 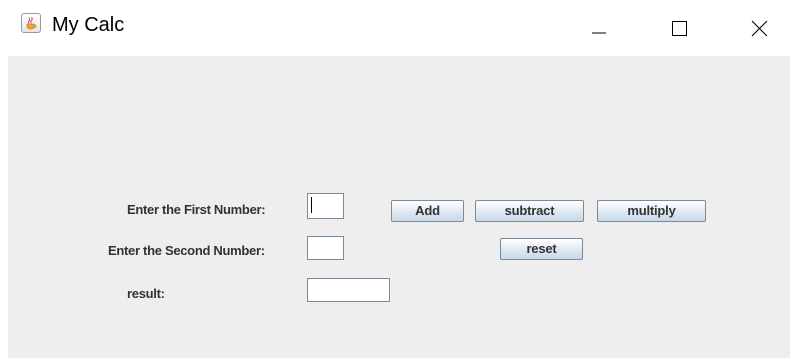 I want to click on reset-button: reset, so click(x=541, y=249).